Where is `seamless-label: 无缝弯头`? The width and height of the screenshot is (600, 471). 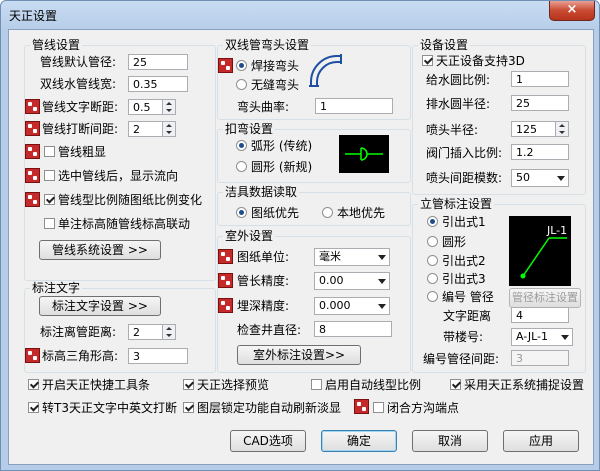
seamless-label: 无缝弯头 is located at coordinates (275, 85).